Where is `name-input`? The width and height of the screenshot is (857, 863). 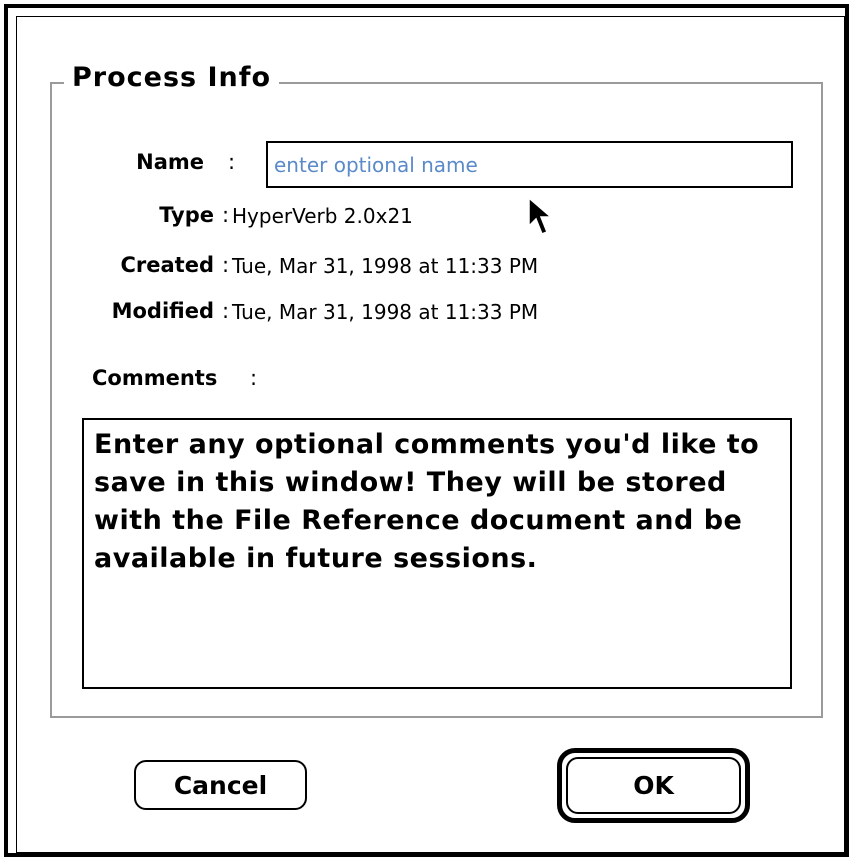
name-input is located at coordinates (529, 164).